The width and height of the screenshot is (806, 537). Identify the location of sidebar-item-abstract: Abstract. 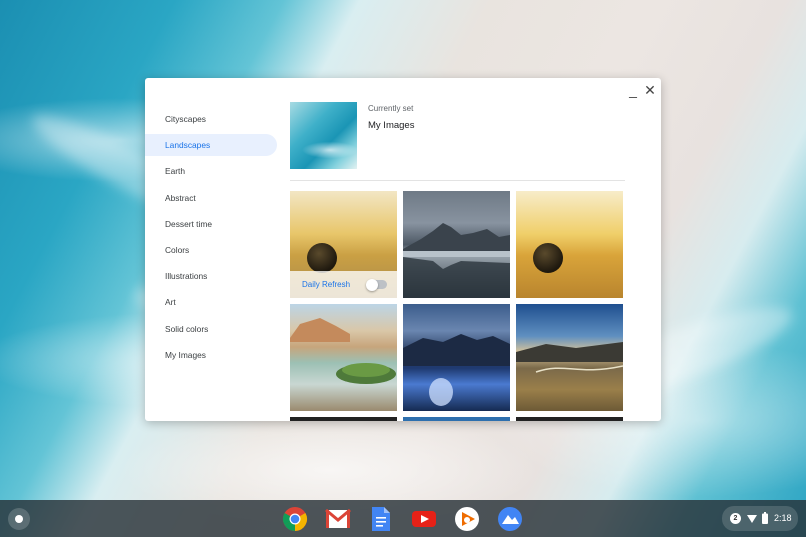
(211, 198).